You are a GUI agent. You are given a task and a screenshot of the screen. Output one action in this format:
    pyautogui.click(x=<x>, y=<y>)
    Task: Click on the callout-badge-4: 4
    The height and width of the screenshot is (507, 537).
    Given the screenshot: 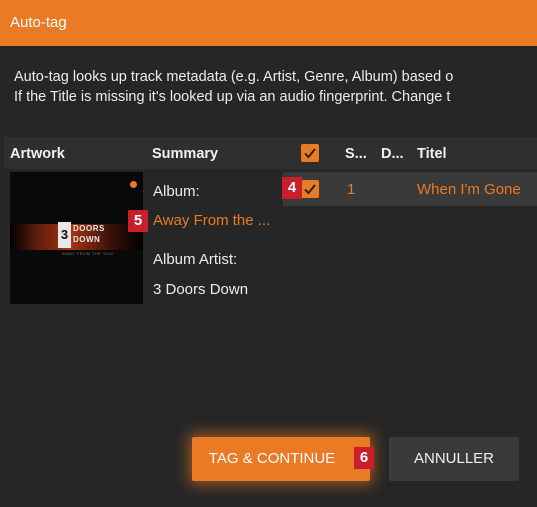 What is the action you would take?
    pyautogui.click(x=292, y=188)
    